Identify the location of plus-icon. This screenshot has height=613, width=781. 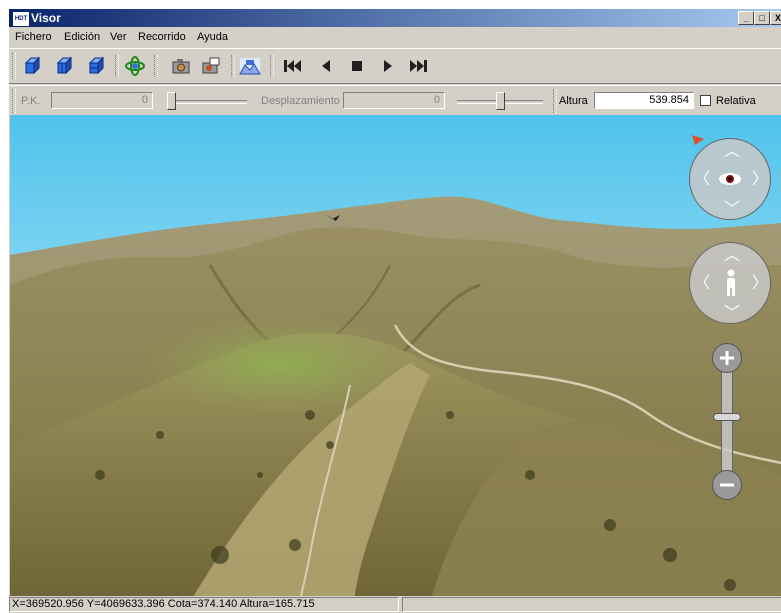
(727, 358).